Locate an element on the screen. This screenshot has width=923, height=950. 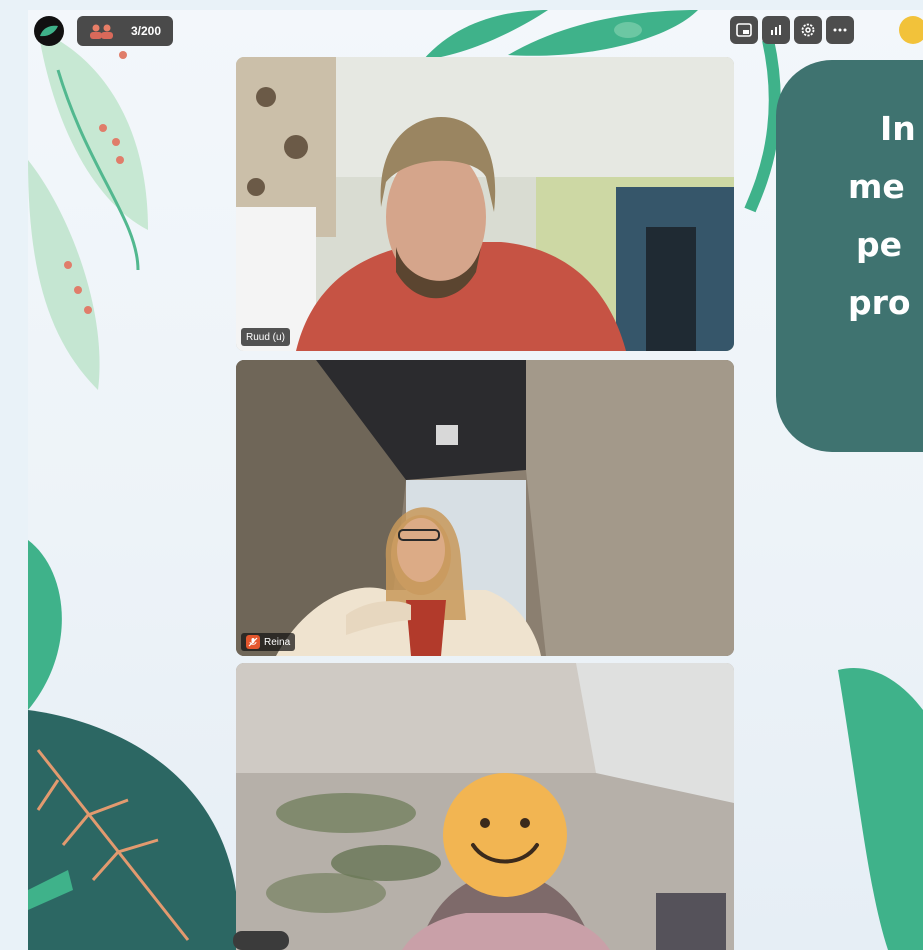
participants-icon is located at coordinates (101, 31).